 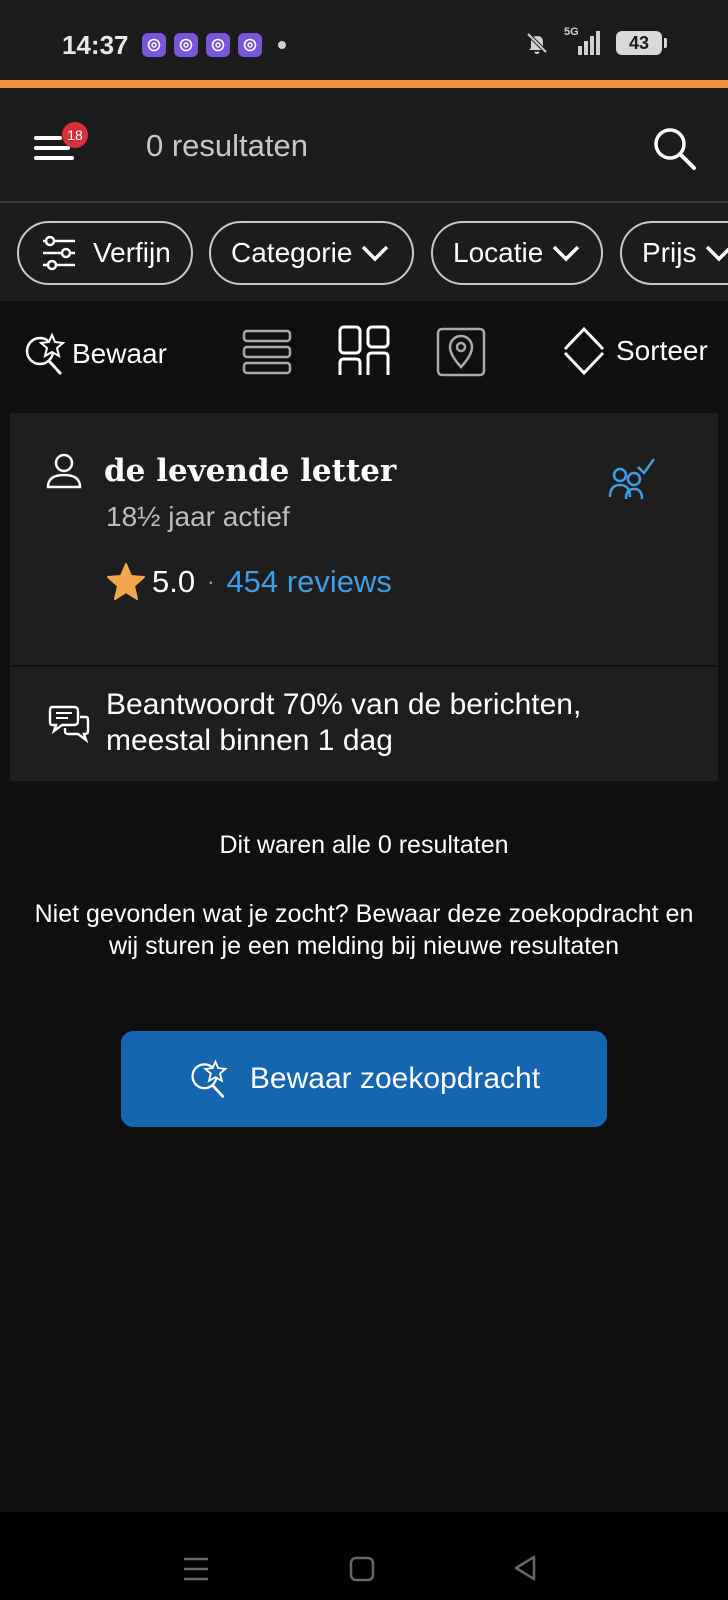 I want to click on notification-badge: 18, so click(x=75, y=135).